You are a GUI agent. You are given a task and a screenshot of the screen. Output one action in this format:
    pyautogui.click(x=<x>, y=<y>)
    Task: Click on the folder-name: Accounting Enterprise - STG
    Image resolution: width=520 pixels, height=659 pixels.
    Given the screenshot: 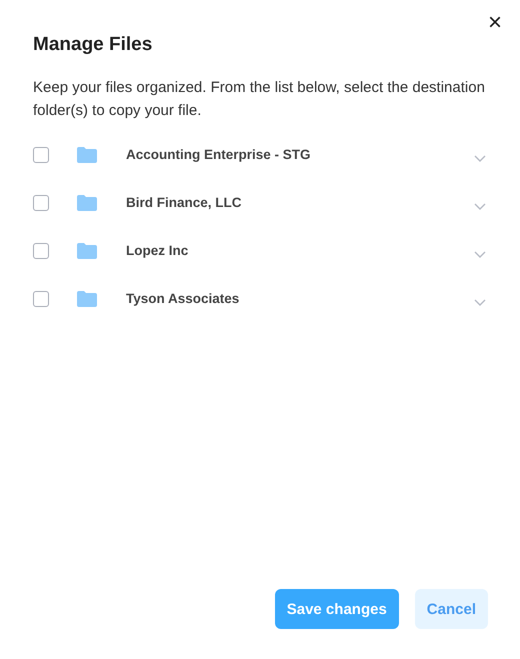 What is the action you would take?
    pyautogui.click(x=219, y=154)
    